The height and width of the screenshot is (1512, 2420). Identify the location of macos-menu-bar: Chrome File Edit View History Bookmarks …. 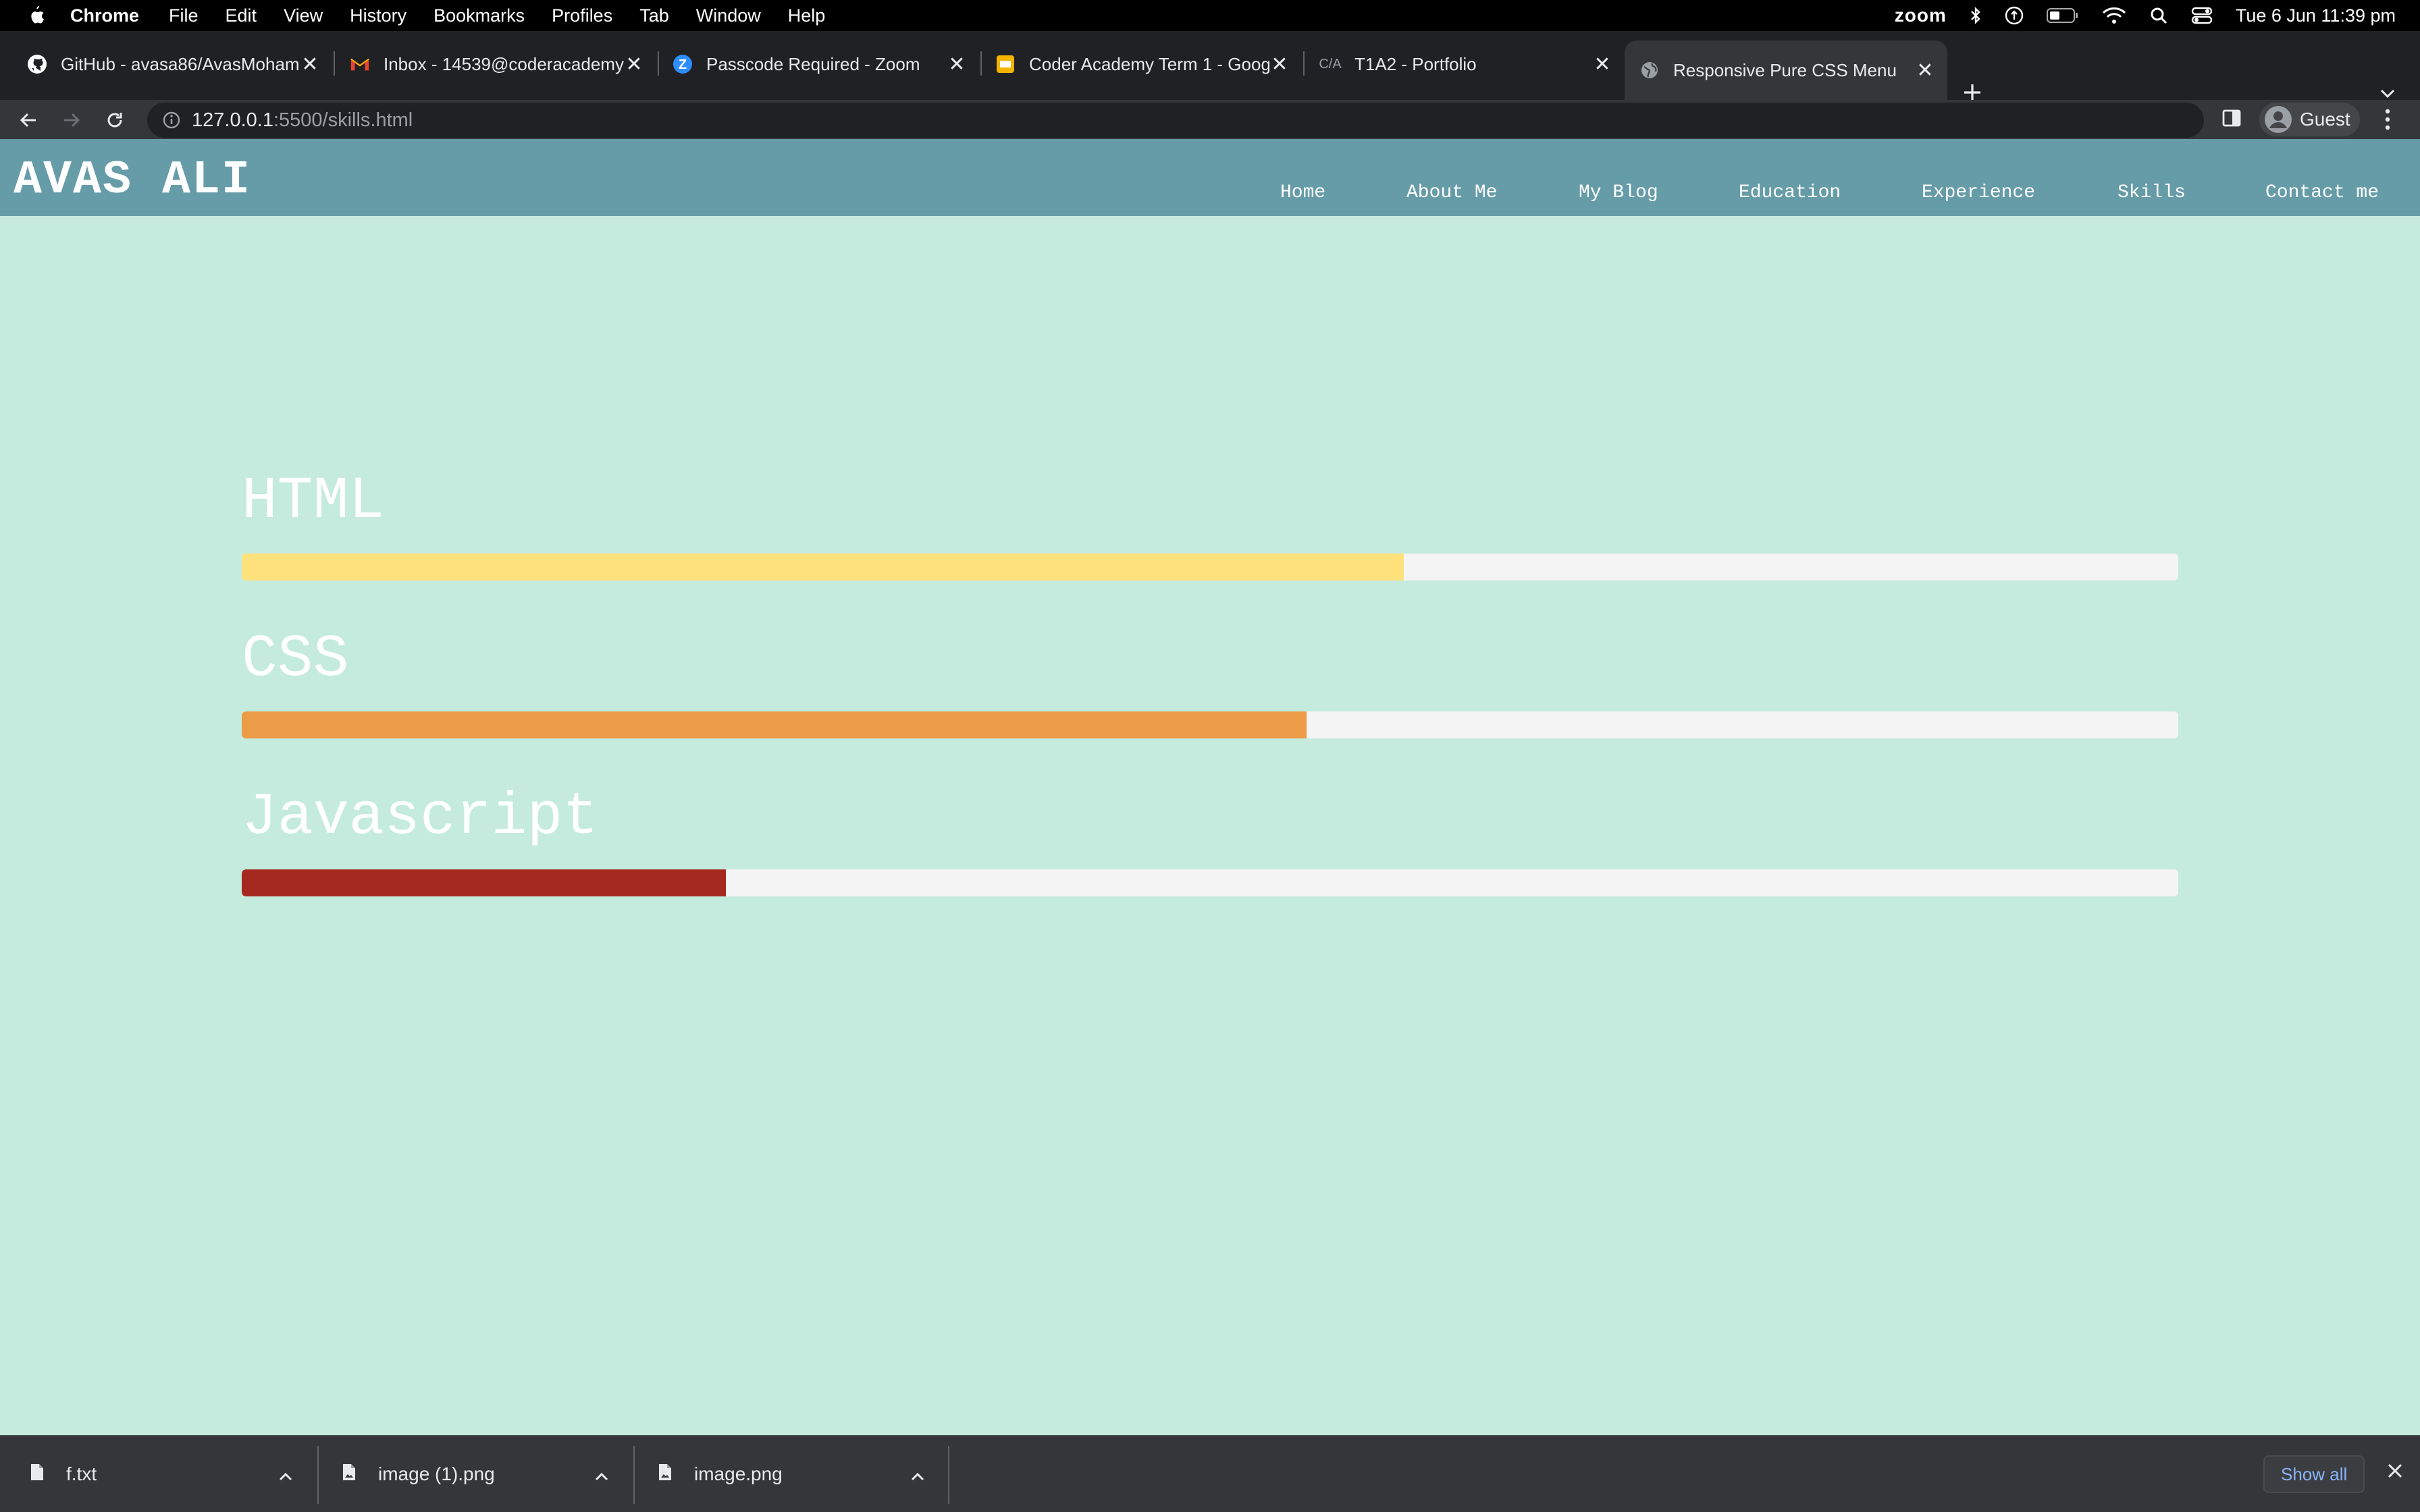
(1210, 15).